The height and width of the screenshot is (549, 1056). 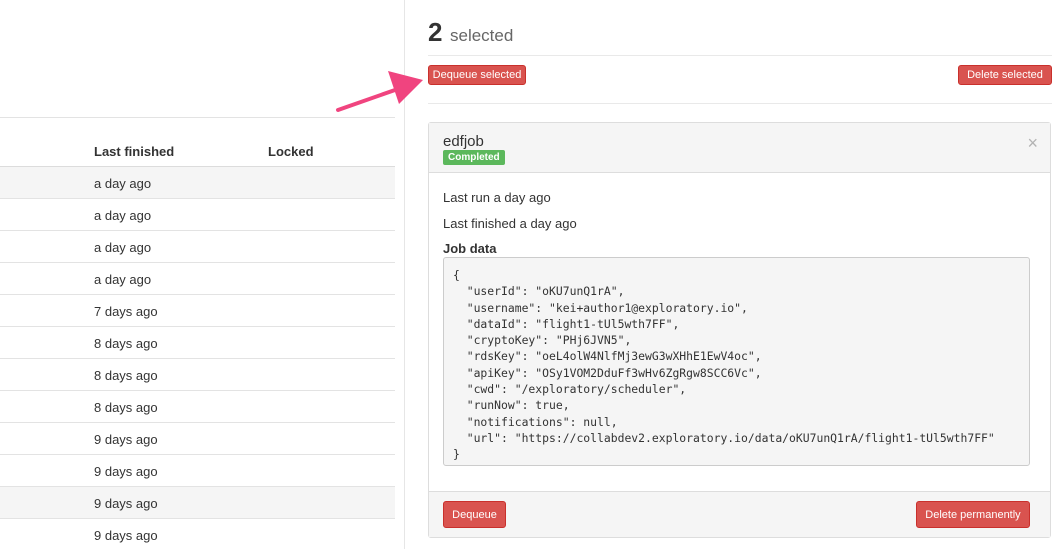 What do you see at coordinates (291, 151) in the screenshot?
I see `column-header-locked: Locked` at bounding box center [291, 151].